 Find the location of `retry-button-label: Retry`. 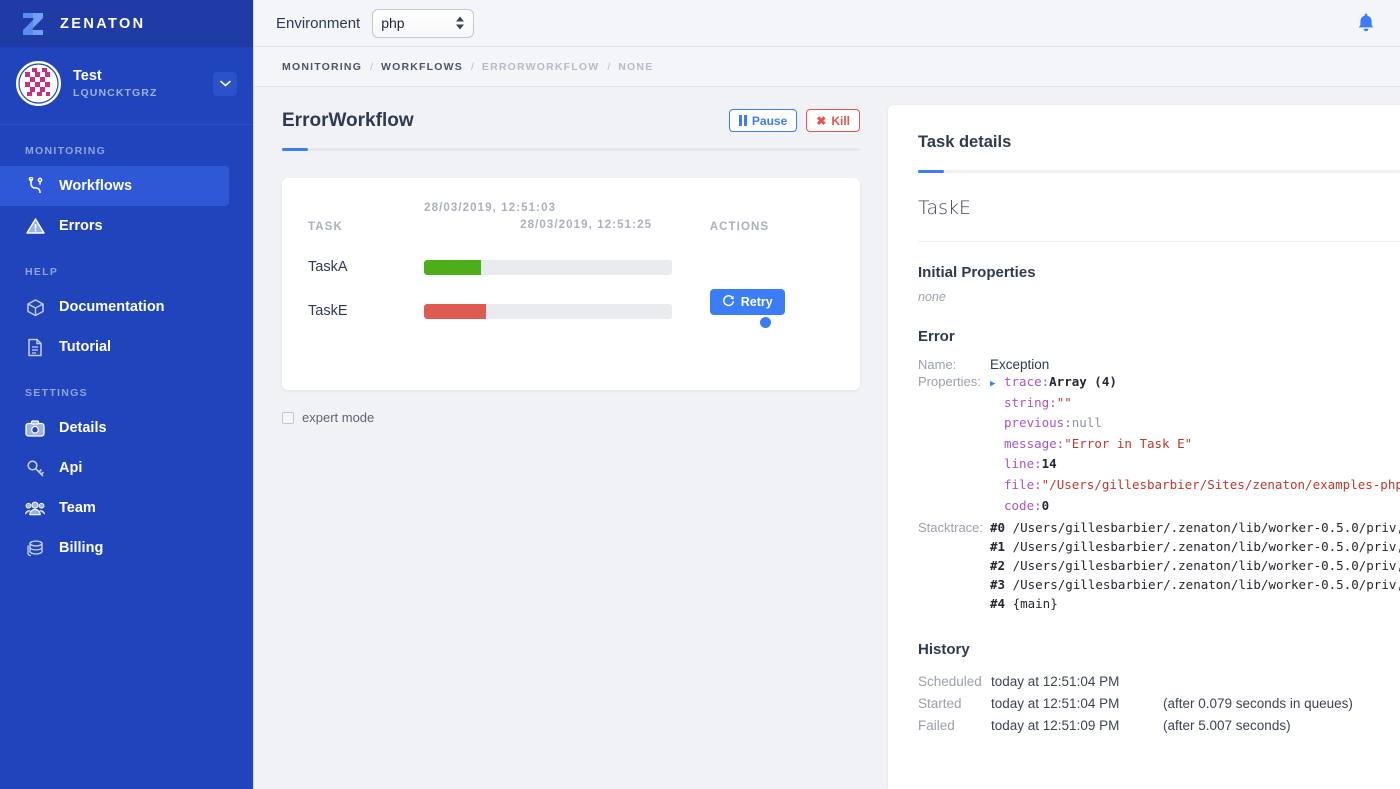

retry-button-label: Retry is located at coordinates (756, 302).